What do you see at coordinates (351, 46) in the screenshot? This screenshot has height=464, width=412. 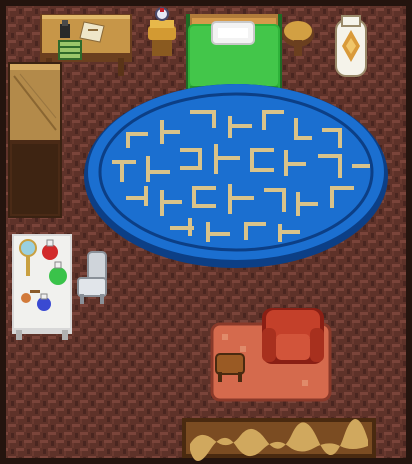 I see `decorative-vase` at bounding box center [351, 46].